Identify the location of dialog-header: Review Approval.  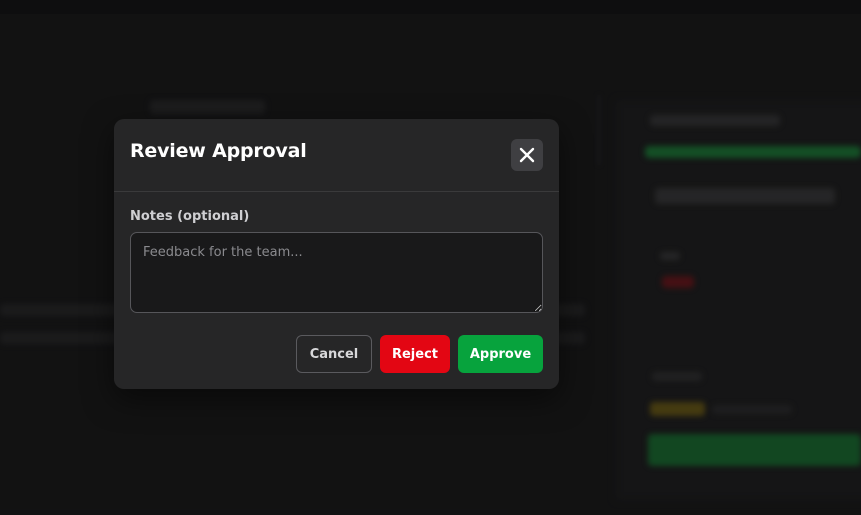
(336, 155).